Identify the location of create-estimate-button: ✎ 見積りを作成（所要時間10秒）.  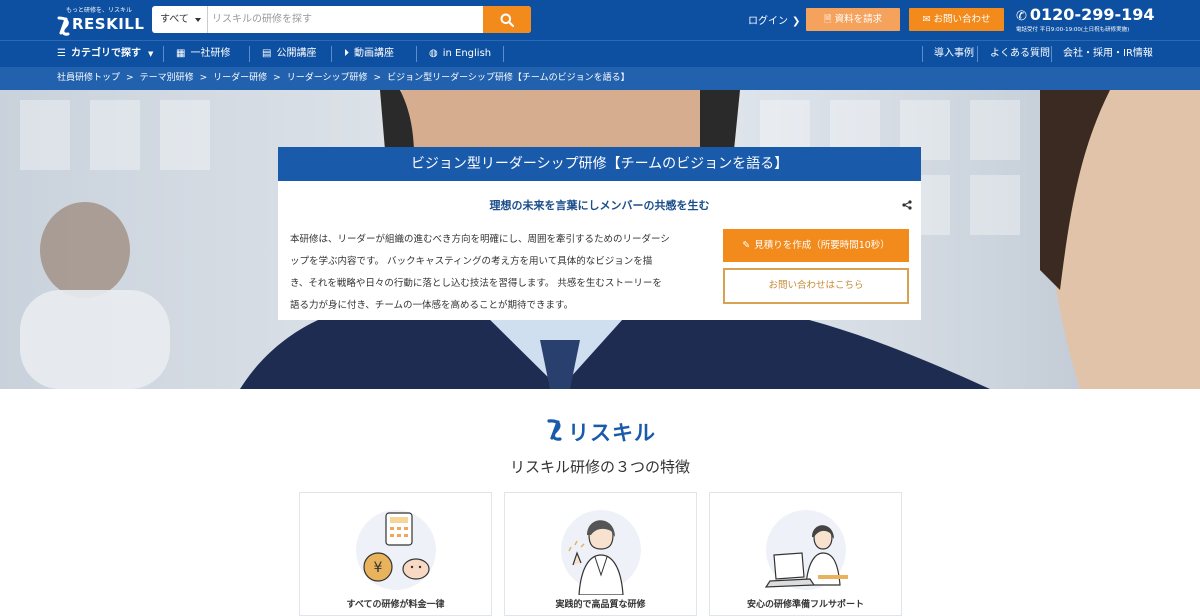
(816, 245).